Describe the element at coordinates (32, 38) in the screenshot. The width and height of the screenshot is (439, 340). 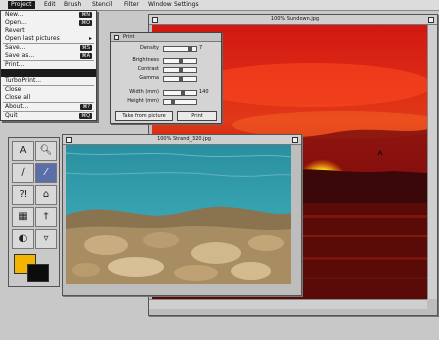
I see `menu-item-label: Open last pictures` at that location.